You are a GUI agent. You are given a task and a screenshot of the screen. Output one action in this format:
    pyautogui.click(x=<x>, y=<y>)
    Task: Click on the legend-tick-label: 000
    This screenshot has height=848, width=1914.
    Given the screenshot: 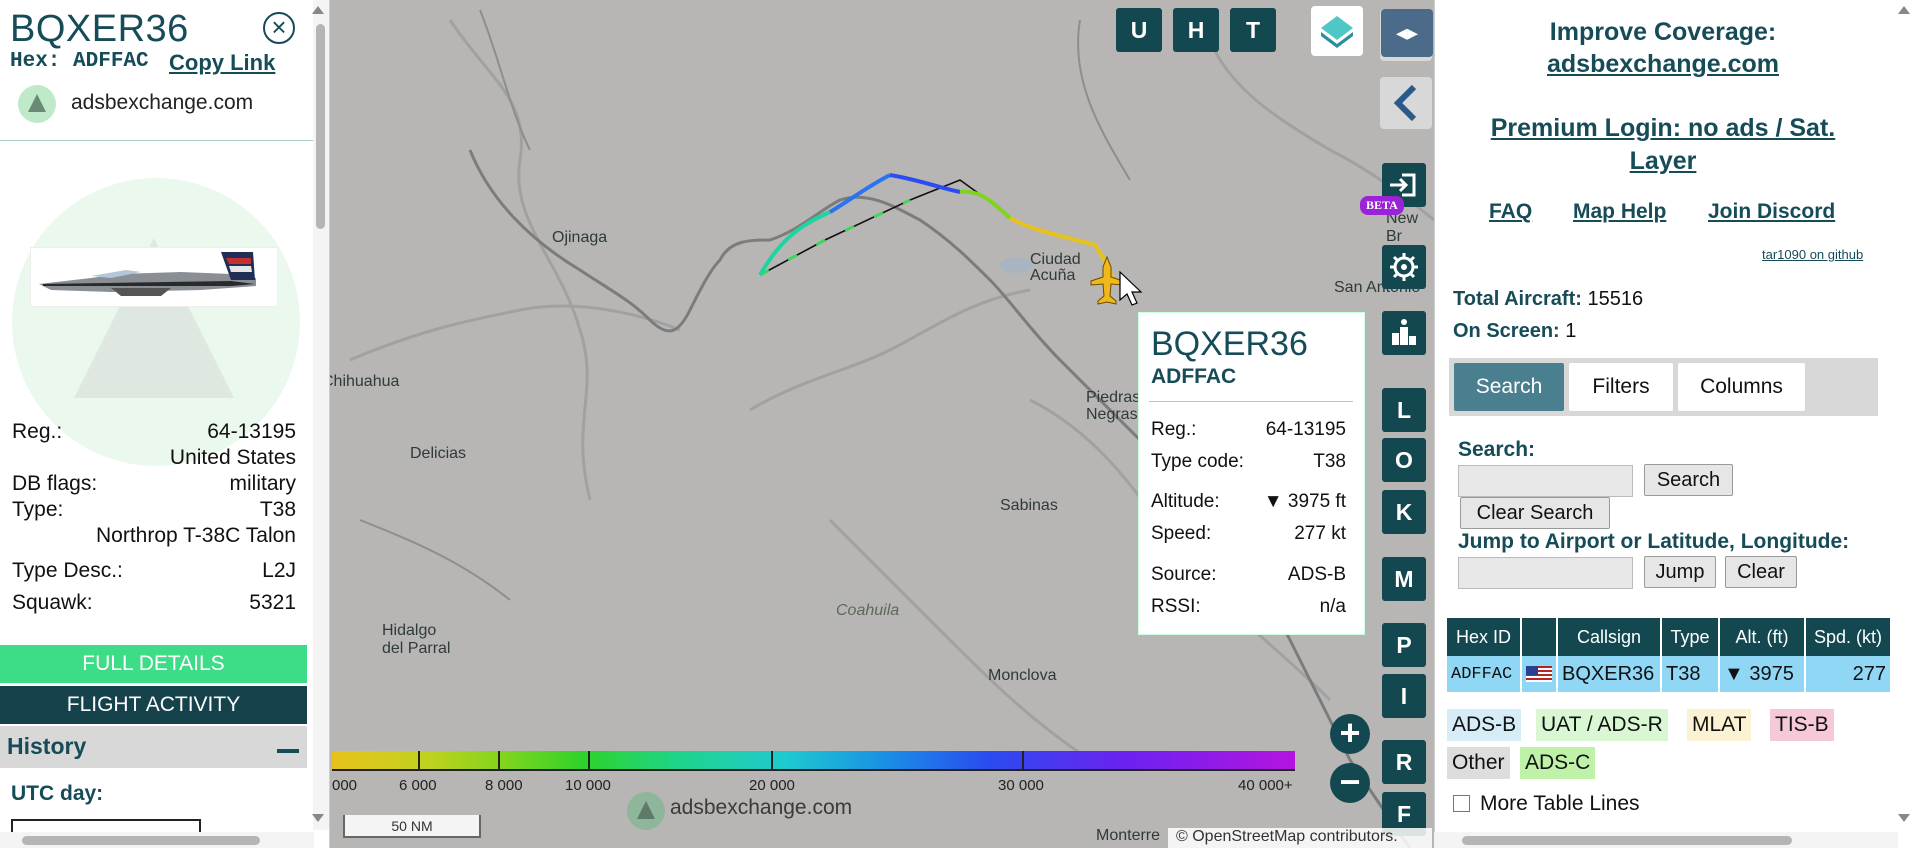 What is the action you would take?
    pyautogui.click(x=345, y=785)
    